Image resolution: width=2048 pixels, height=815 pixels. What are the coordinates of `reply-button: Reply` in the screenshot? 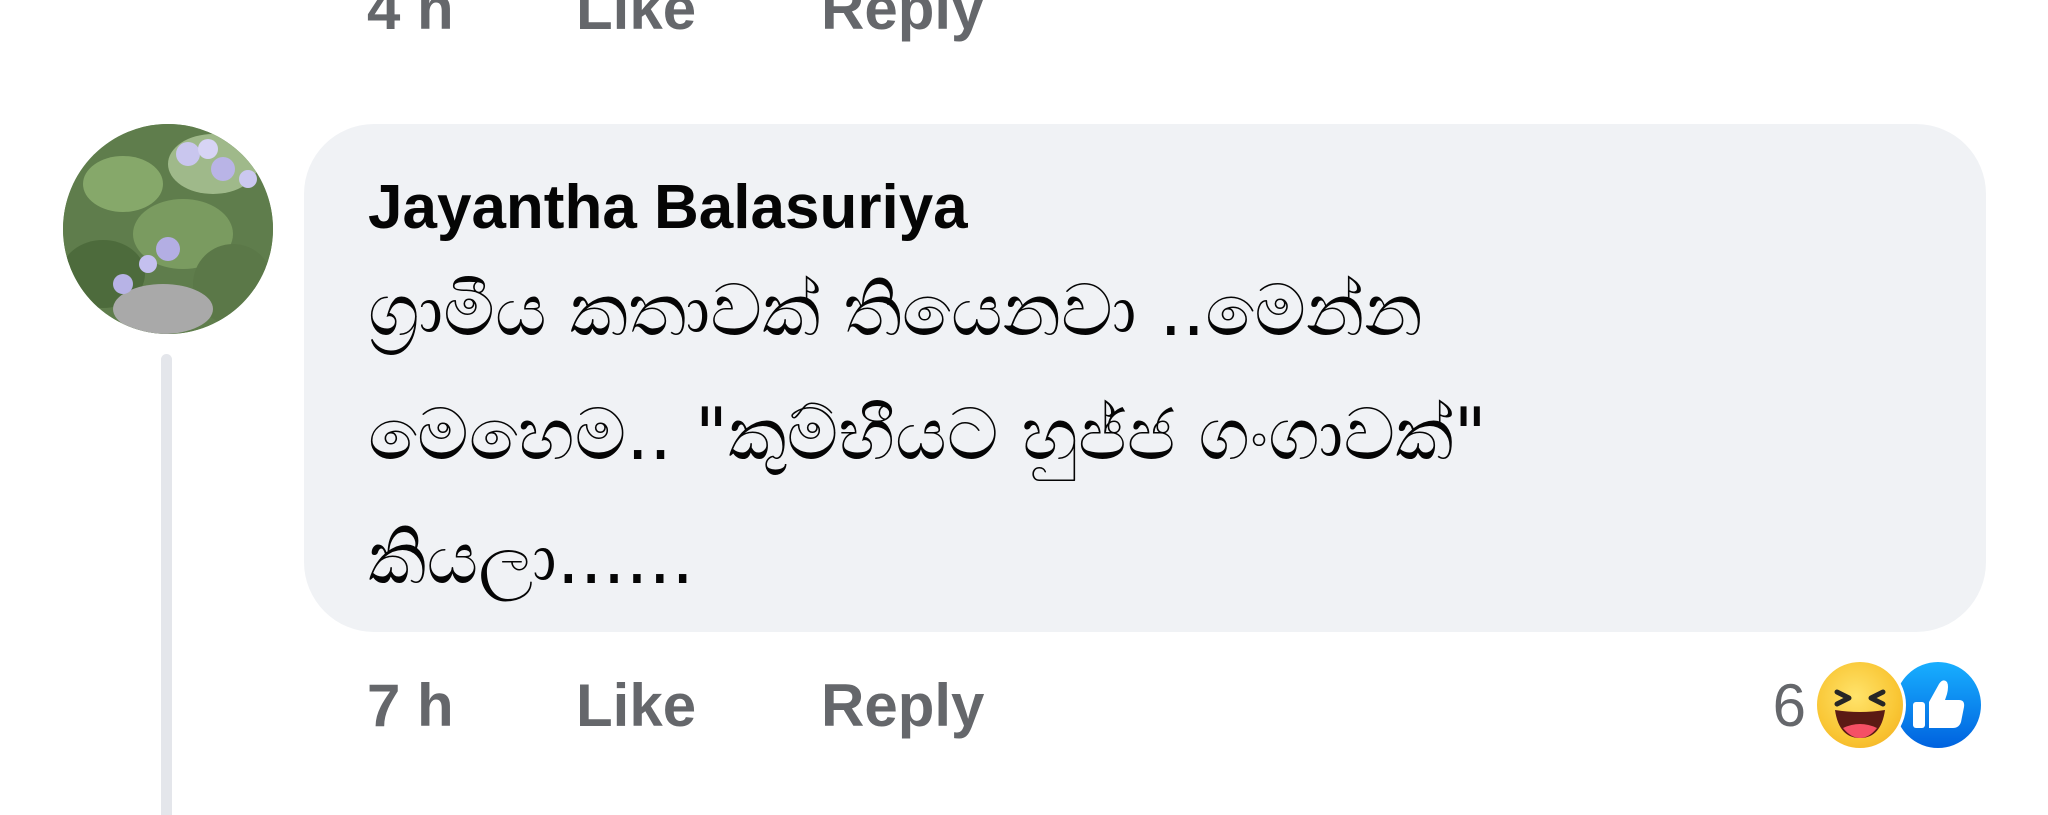 It's located at (902, 705).